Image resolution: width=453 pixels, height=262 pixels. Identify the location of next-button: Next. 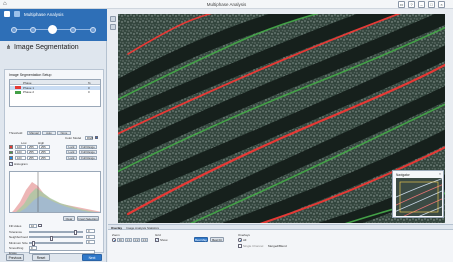
(92, 257).